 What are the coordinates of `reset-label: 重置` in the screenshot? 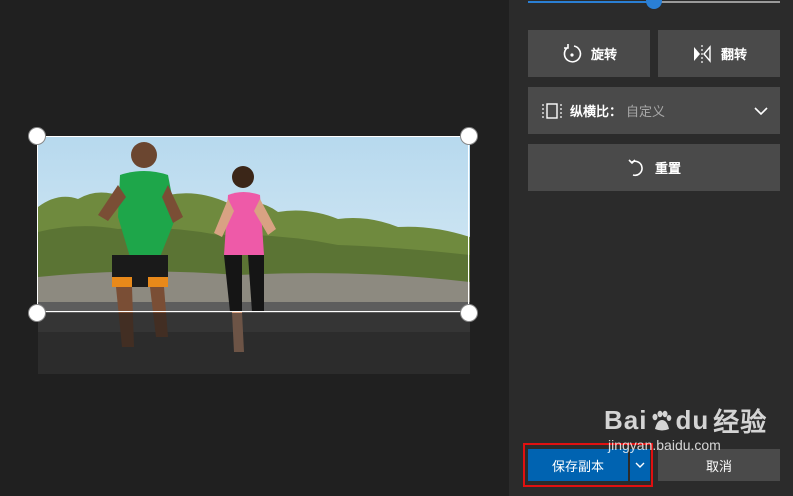 It's located at (667, 169).